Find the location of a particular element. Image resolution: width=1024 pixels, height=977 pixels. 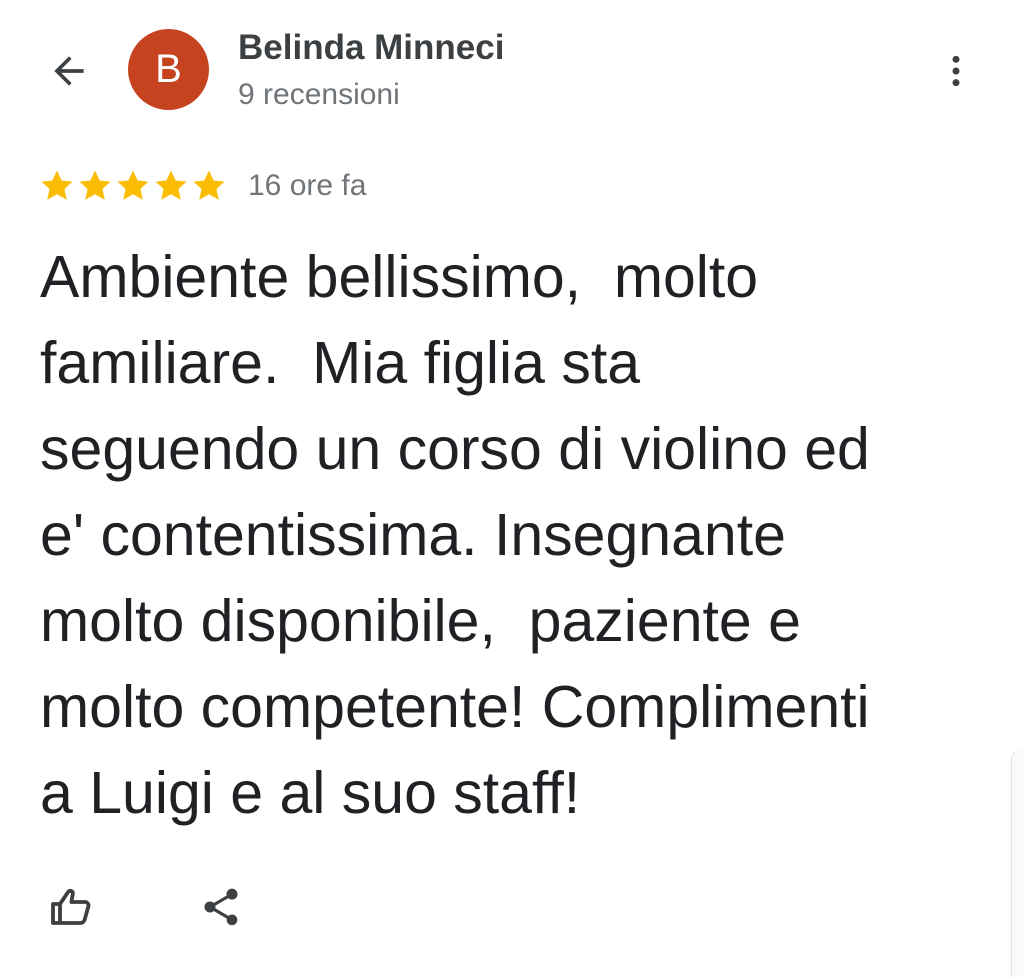

review-text-line: familiare. Mia figlia sta is located at coordinates (340, 363).